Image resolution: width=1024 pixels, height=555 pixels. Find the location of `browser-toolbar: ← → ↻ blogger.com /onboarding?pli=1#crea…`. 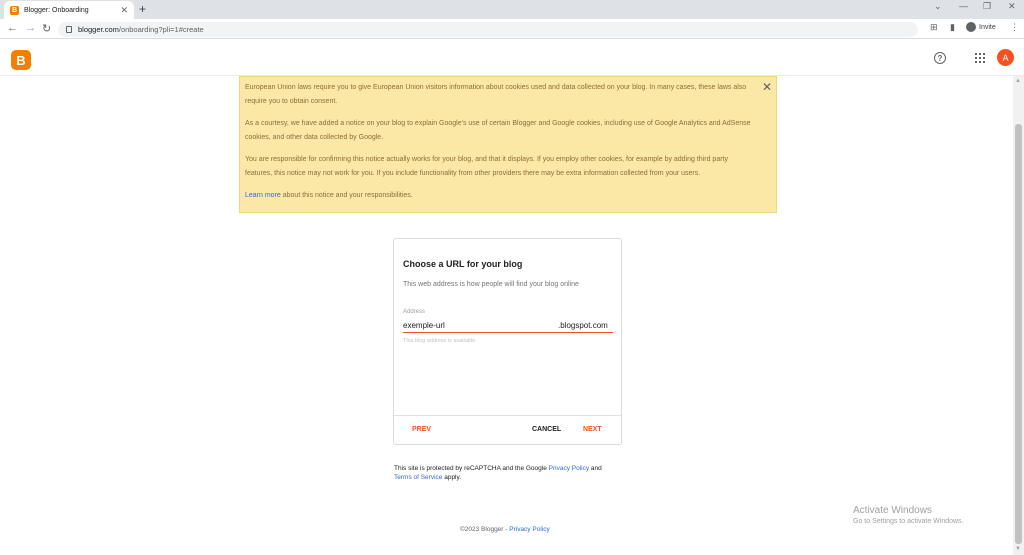

browser-toolbar: ← → ↻ blogger.com /onboarding?pli=1#crea… is located at coordinates (512, 29).